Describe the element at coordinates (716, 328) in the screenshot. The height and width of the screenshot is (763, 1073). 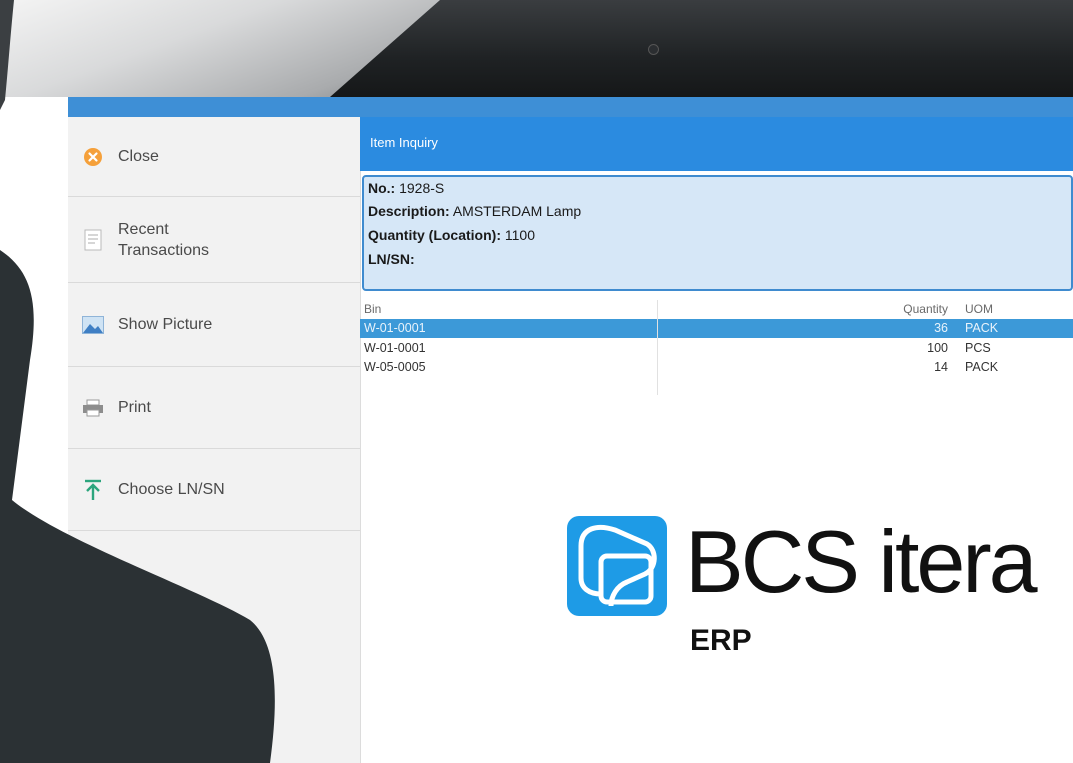
I see `table-row: W-01-0001 36 PACK` at that location.